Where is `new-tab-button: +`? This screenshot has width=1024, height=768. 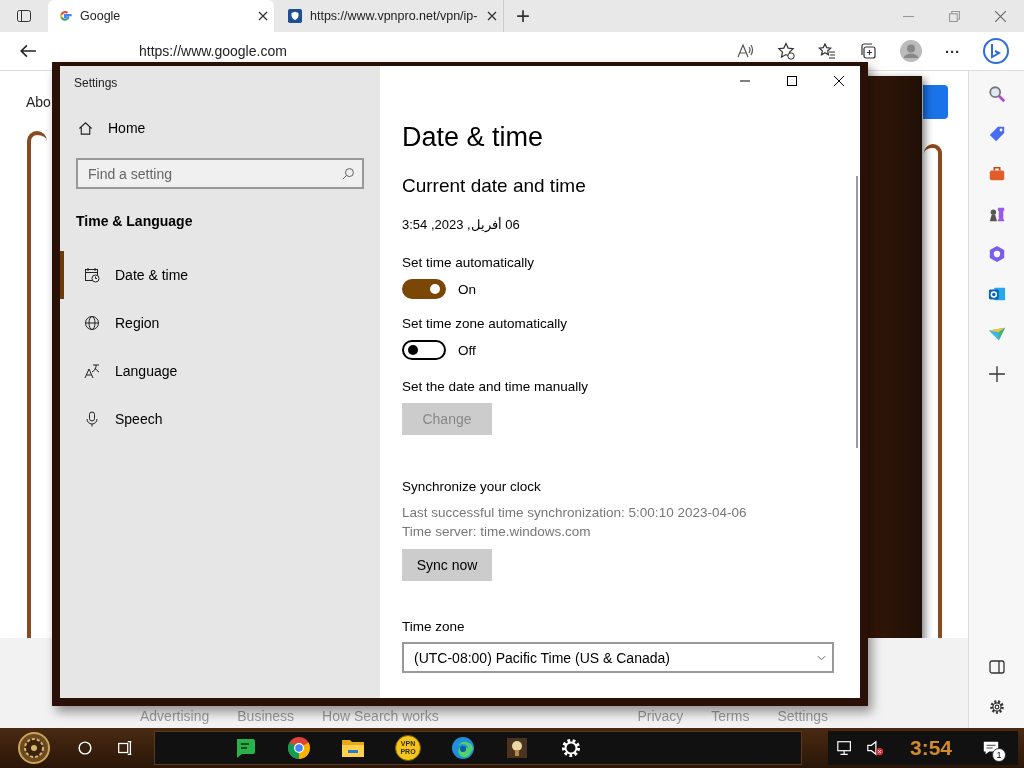
new-tab-button: + is located at coordinates (523, 16).